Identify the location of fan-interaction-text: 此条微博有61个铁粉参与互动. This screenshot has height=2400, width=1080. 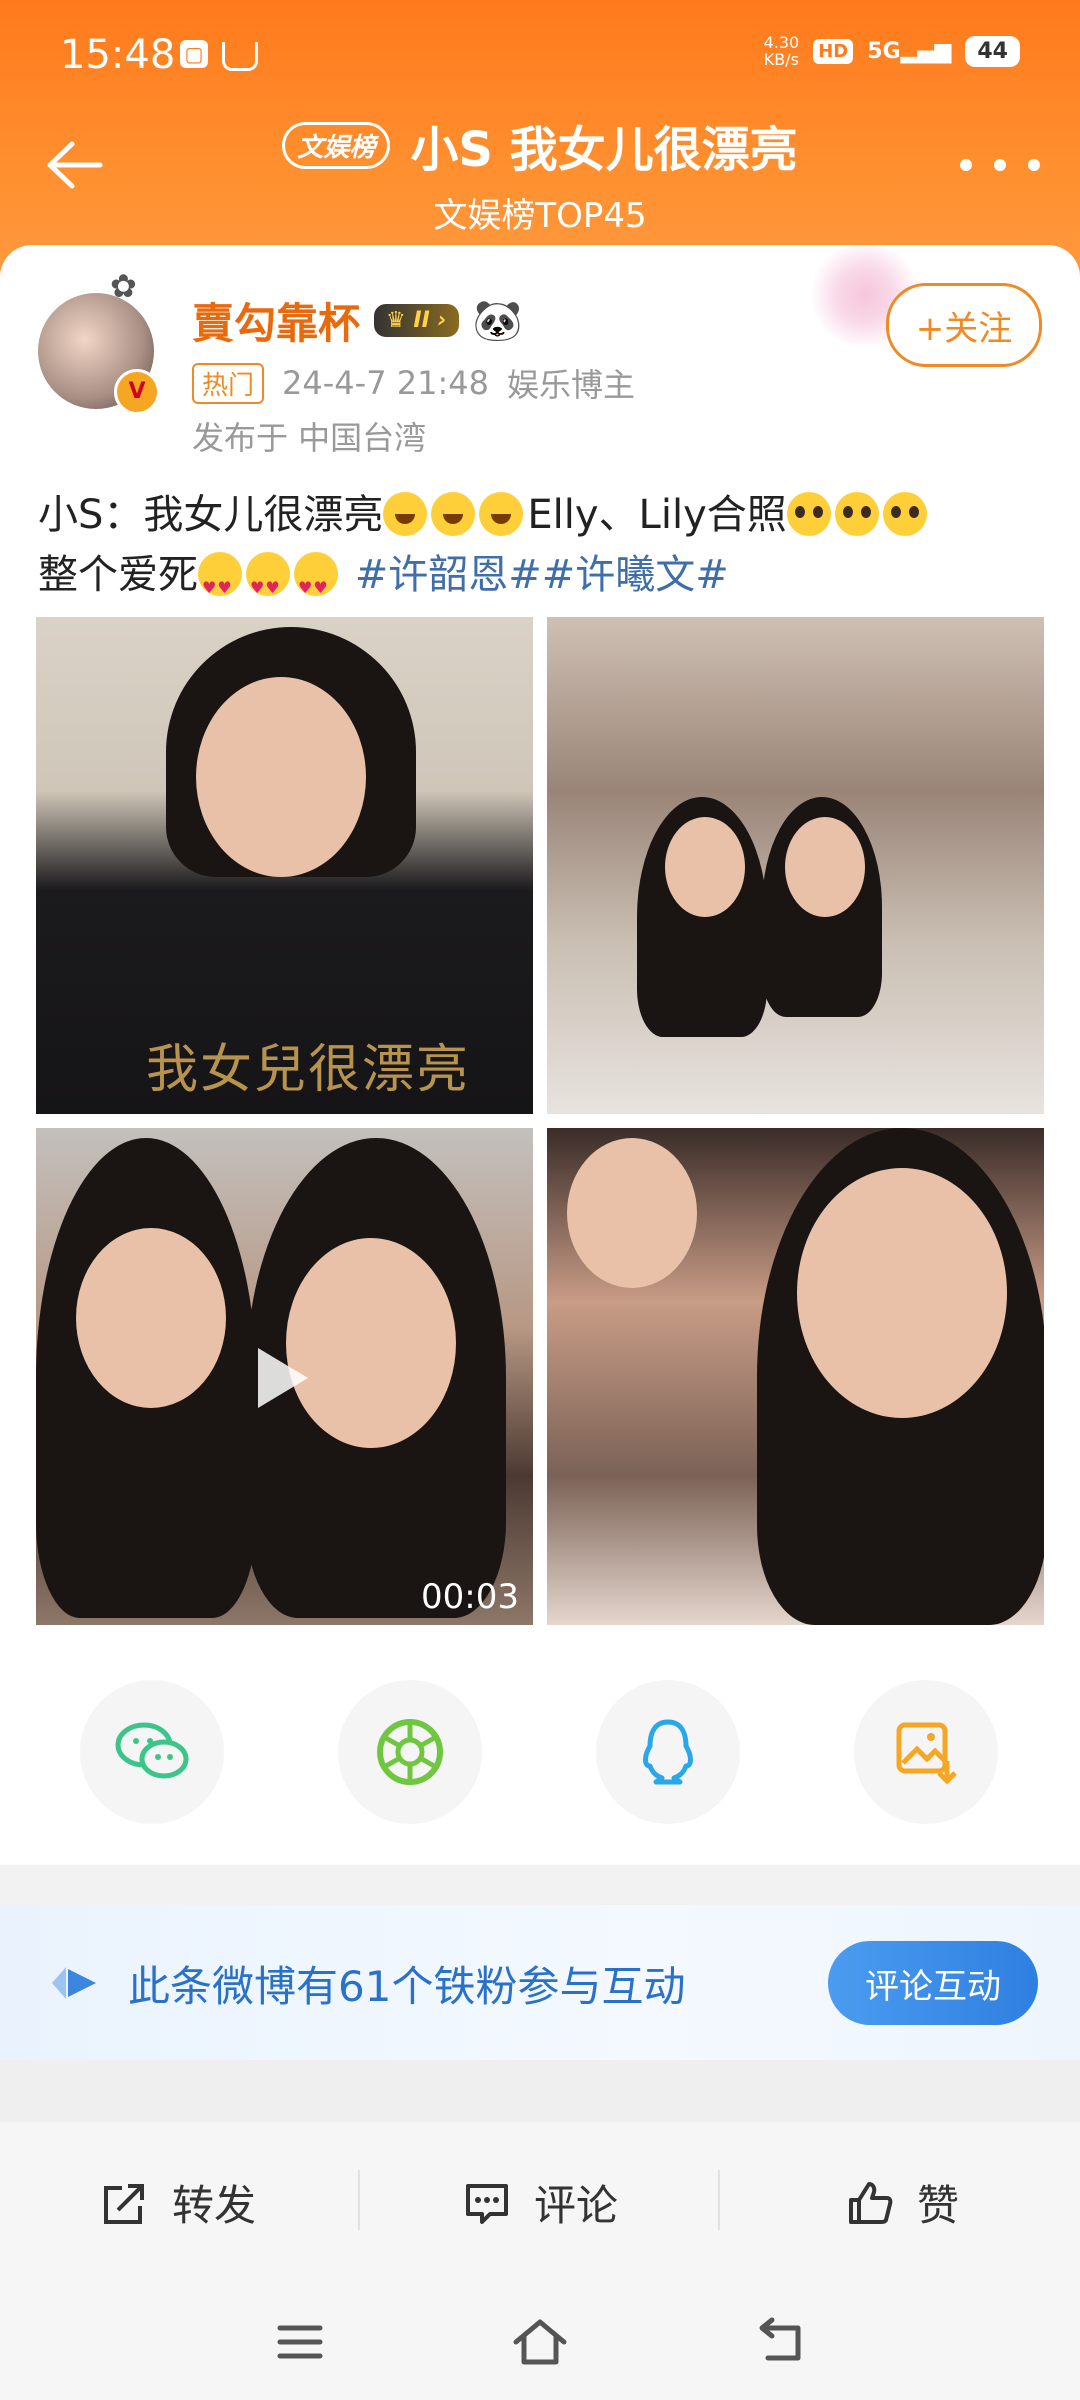
(407, 1986).